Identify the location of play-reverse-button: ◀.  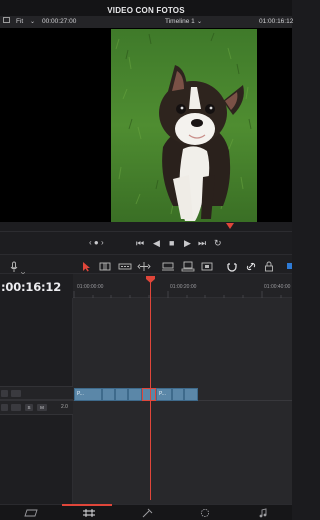
(156, 243).